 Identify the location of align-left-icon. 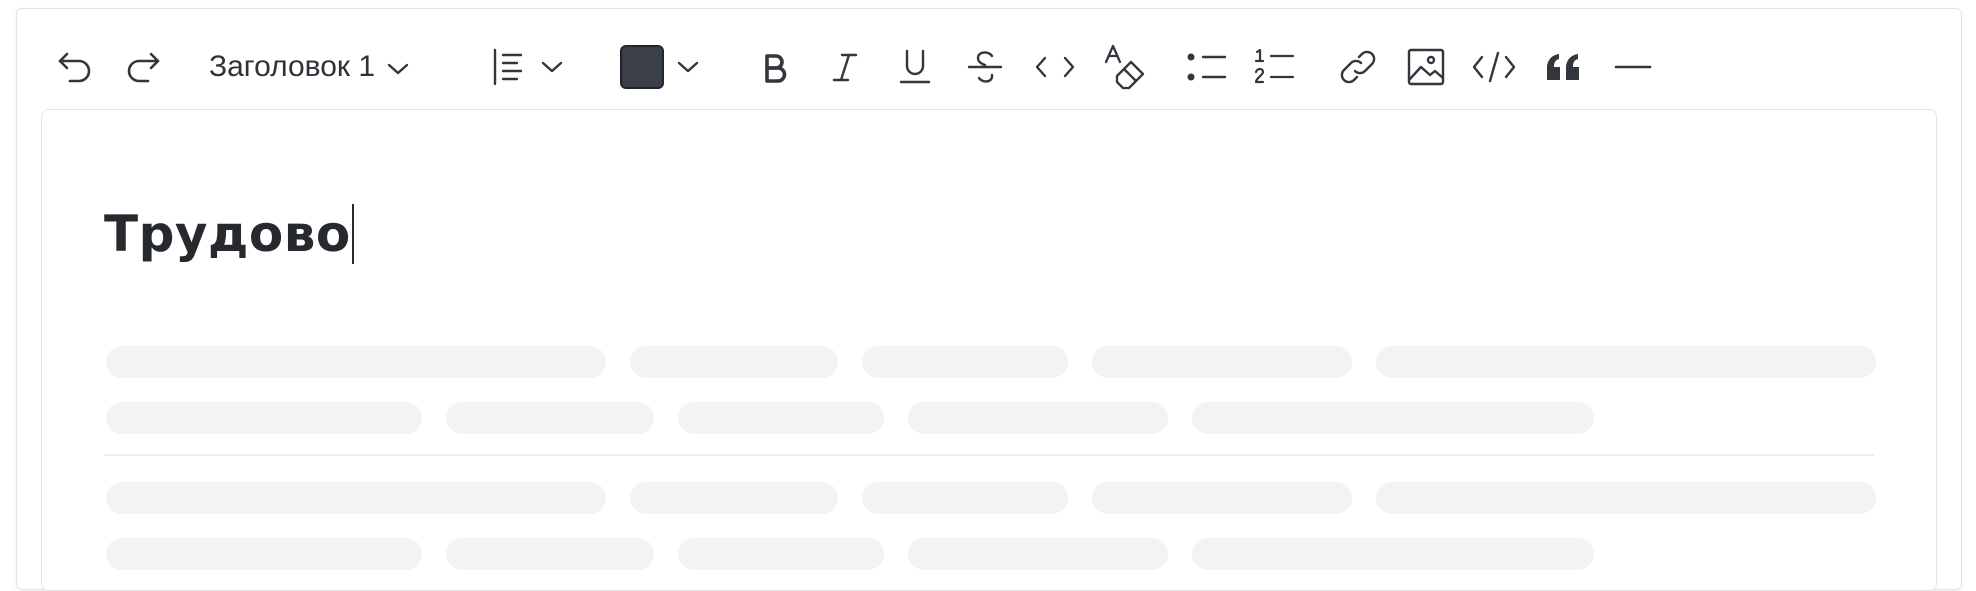
(509, 67).